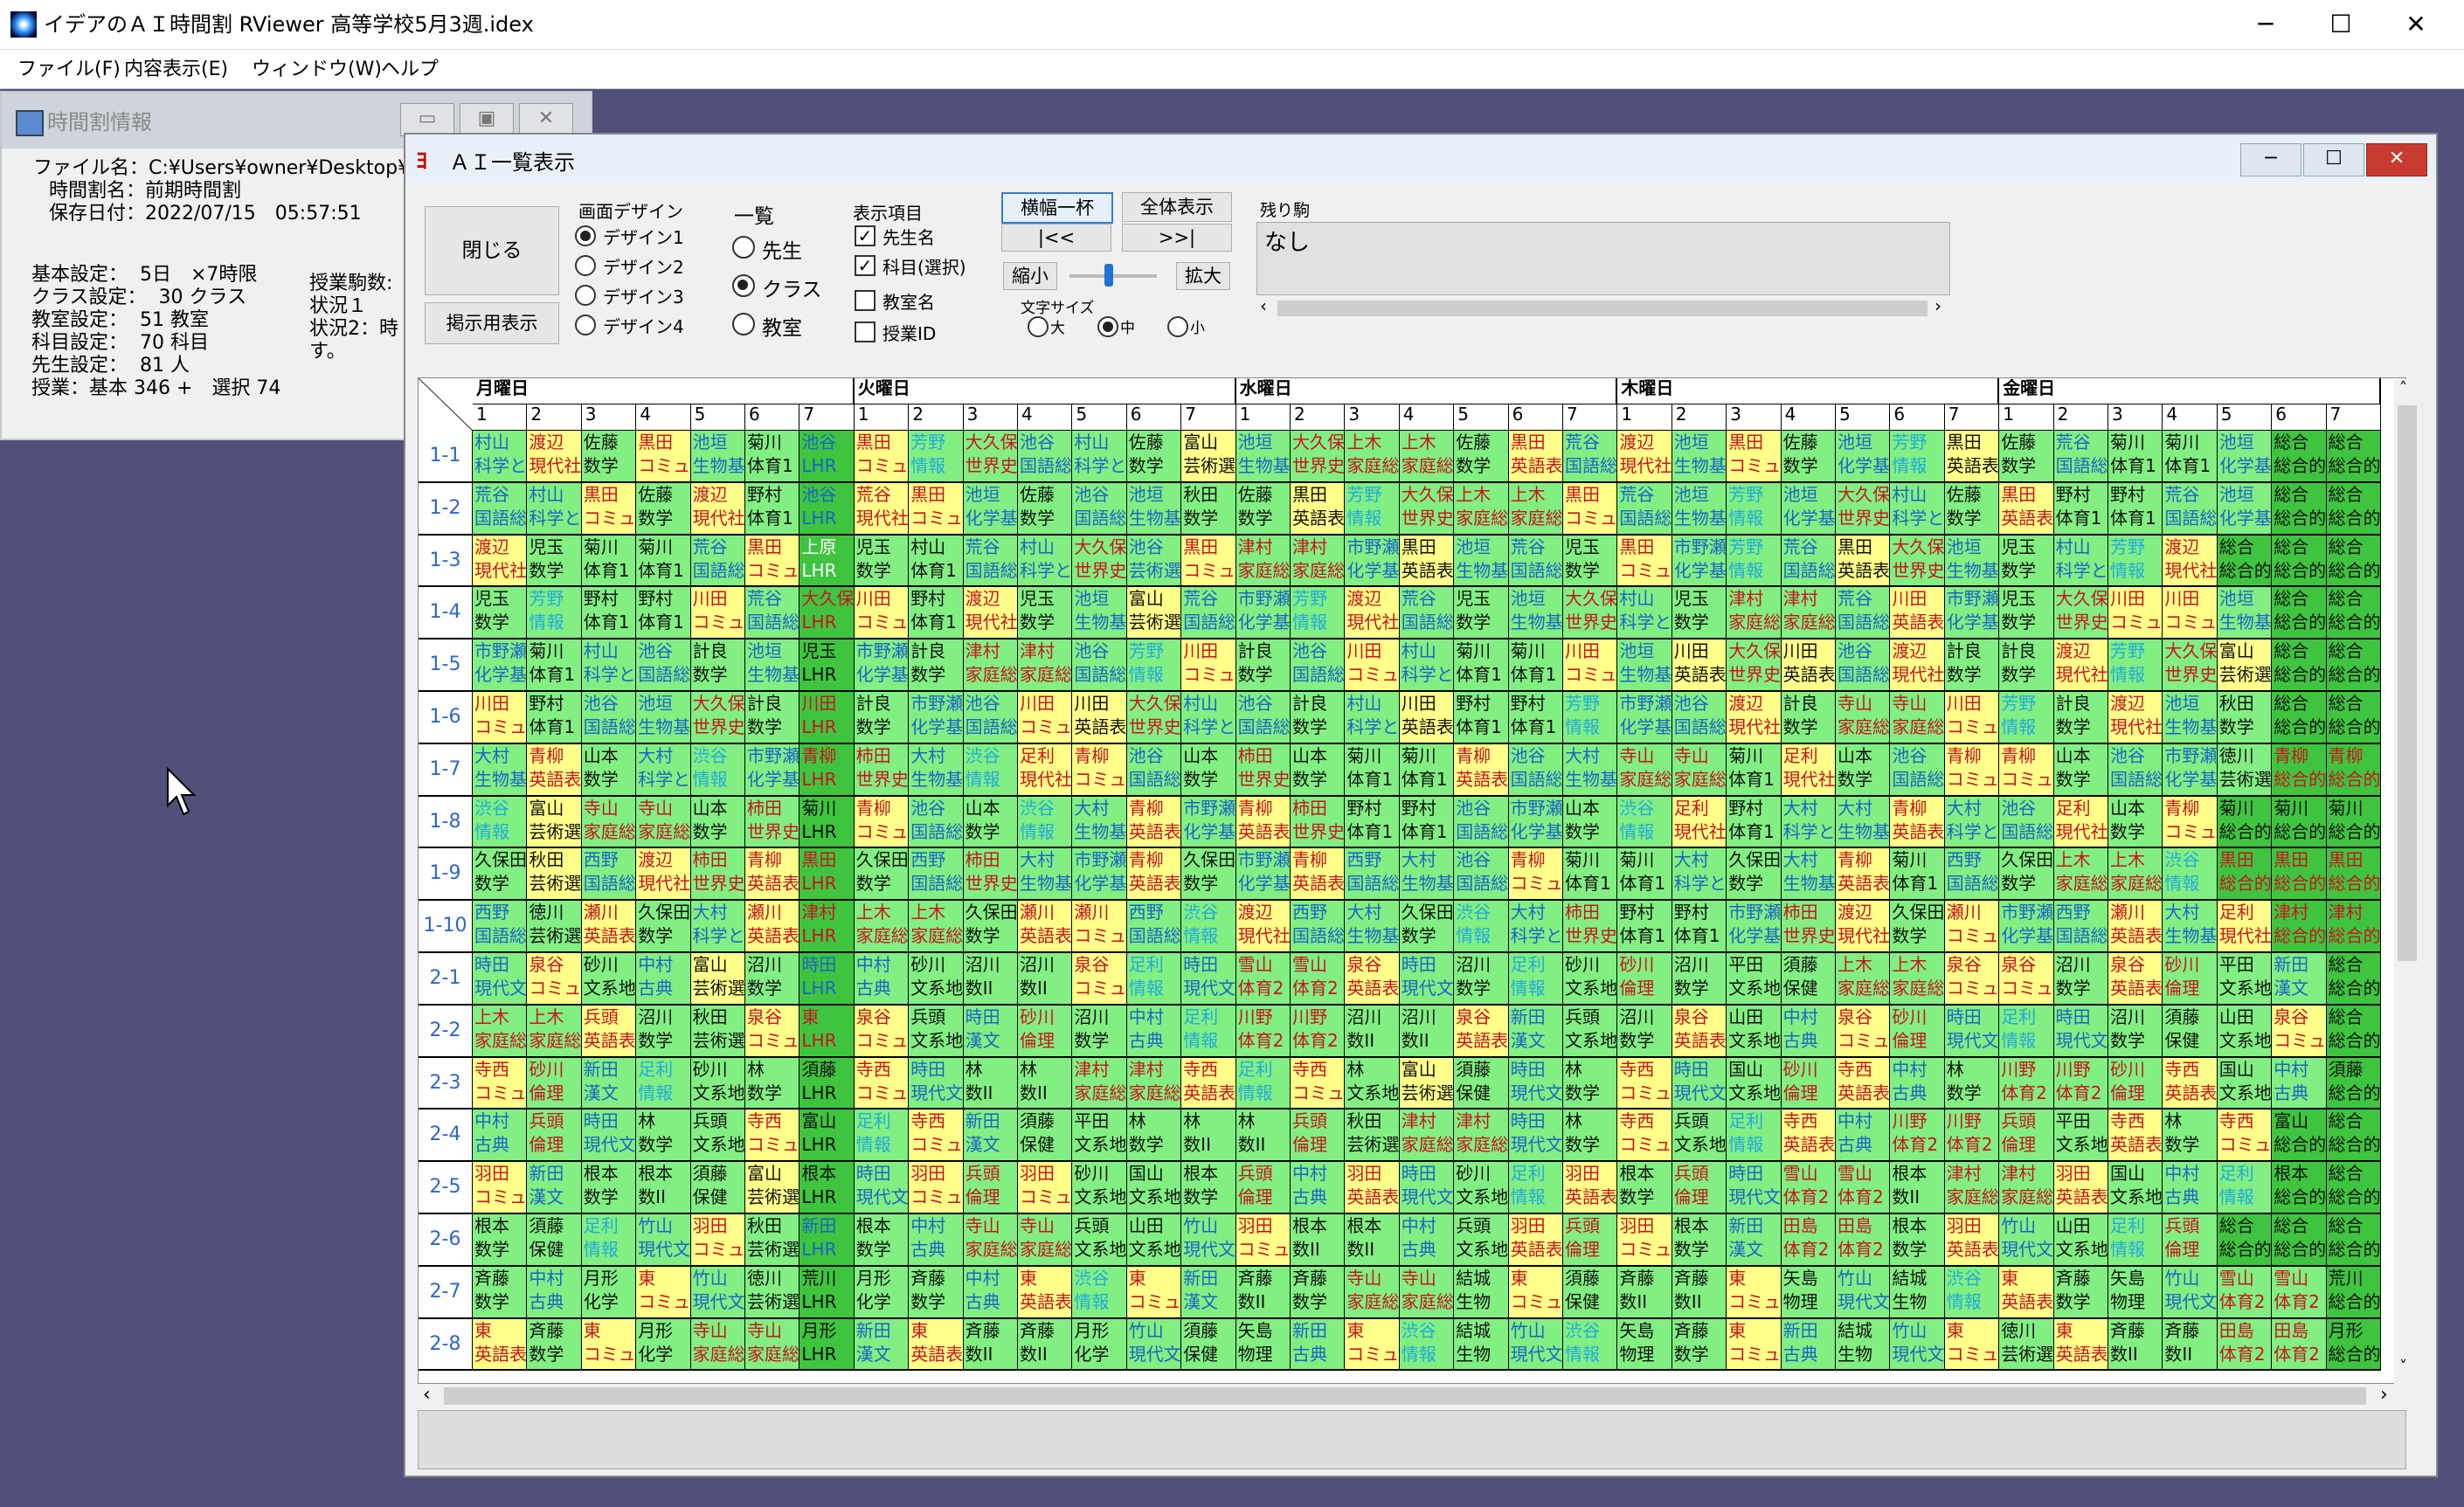  I want to click on lesson-cell: 富山 芸術選, so click(1208, 457).